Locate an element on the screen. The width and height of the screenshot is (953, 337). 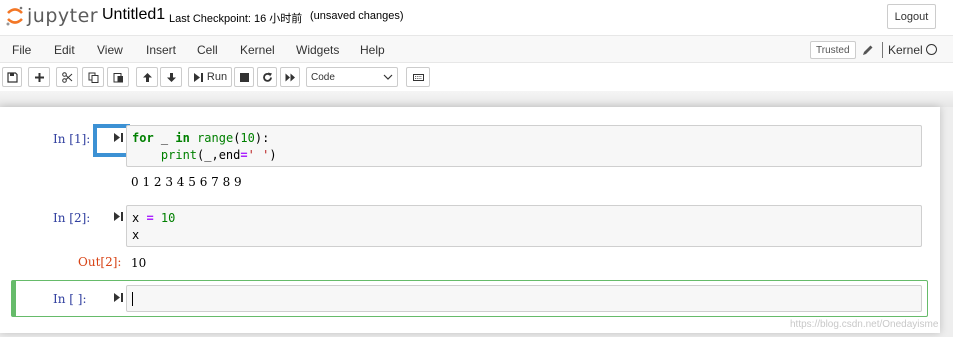
command-palette-button is located at coordinates (418, 77).